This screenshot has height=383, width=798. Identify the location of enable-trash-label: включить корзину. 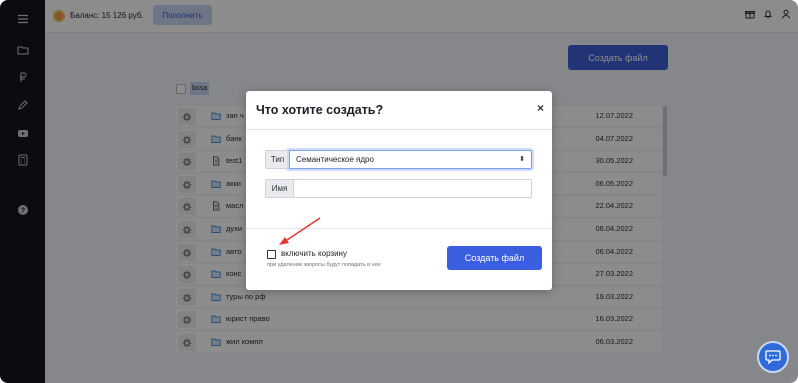
(314, 253).